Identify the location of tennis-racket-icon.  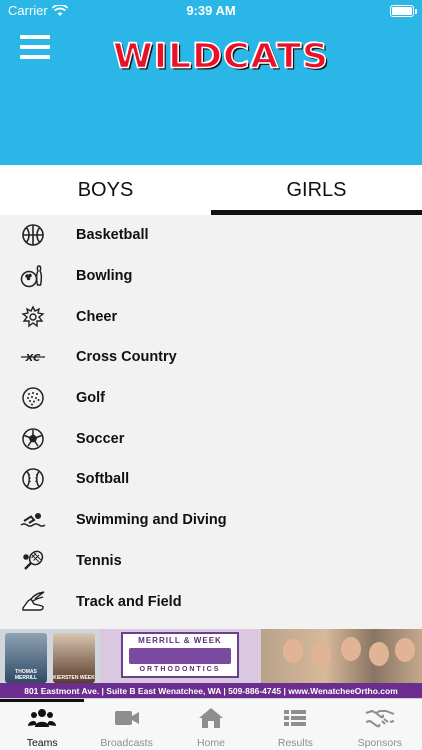
(33, 561).